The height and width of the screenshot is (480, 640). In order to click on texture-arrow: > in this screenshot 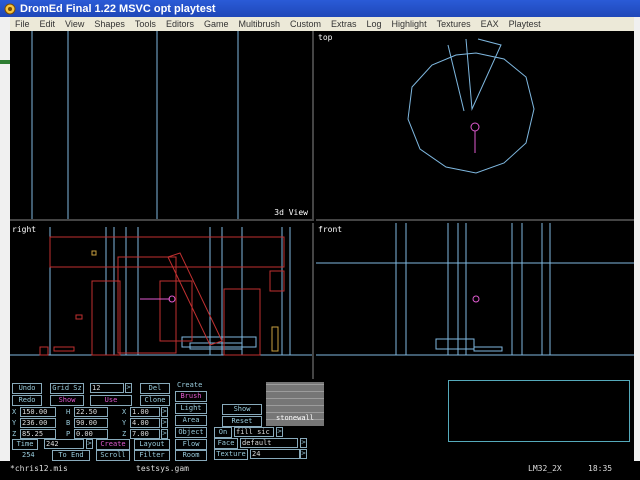, I will do `click(303, 454)`.